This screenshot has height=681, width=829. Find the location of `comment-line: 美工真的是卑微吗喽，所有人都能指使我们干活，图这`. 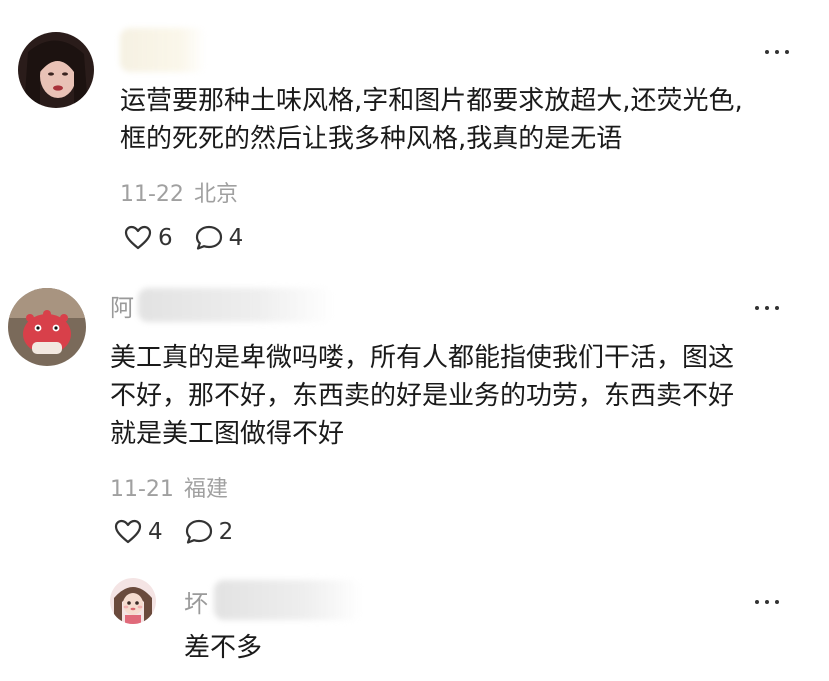

comment-line: 美工真的是卑微吗喽，所有人都能指使我们干活，图这 is located at coordinates (422, 358).